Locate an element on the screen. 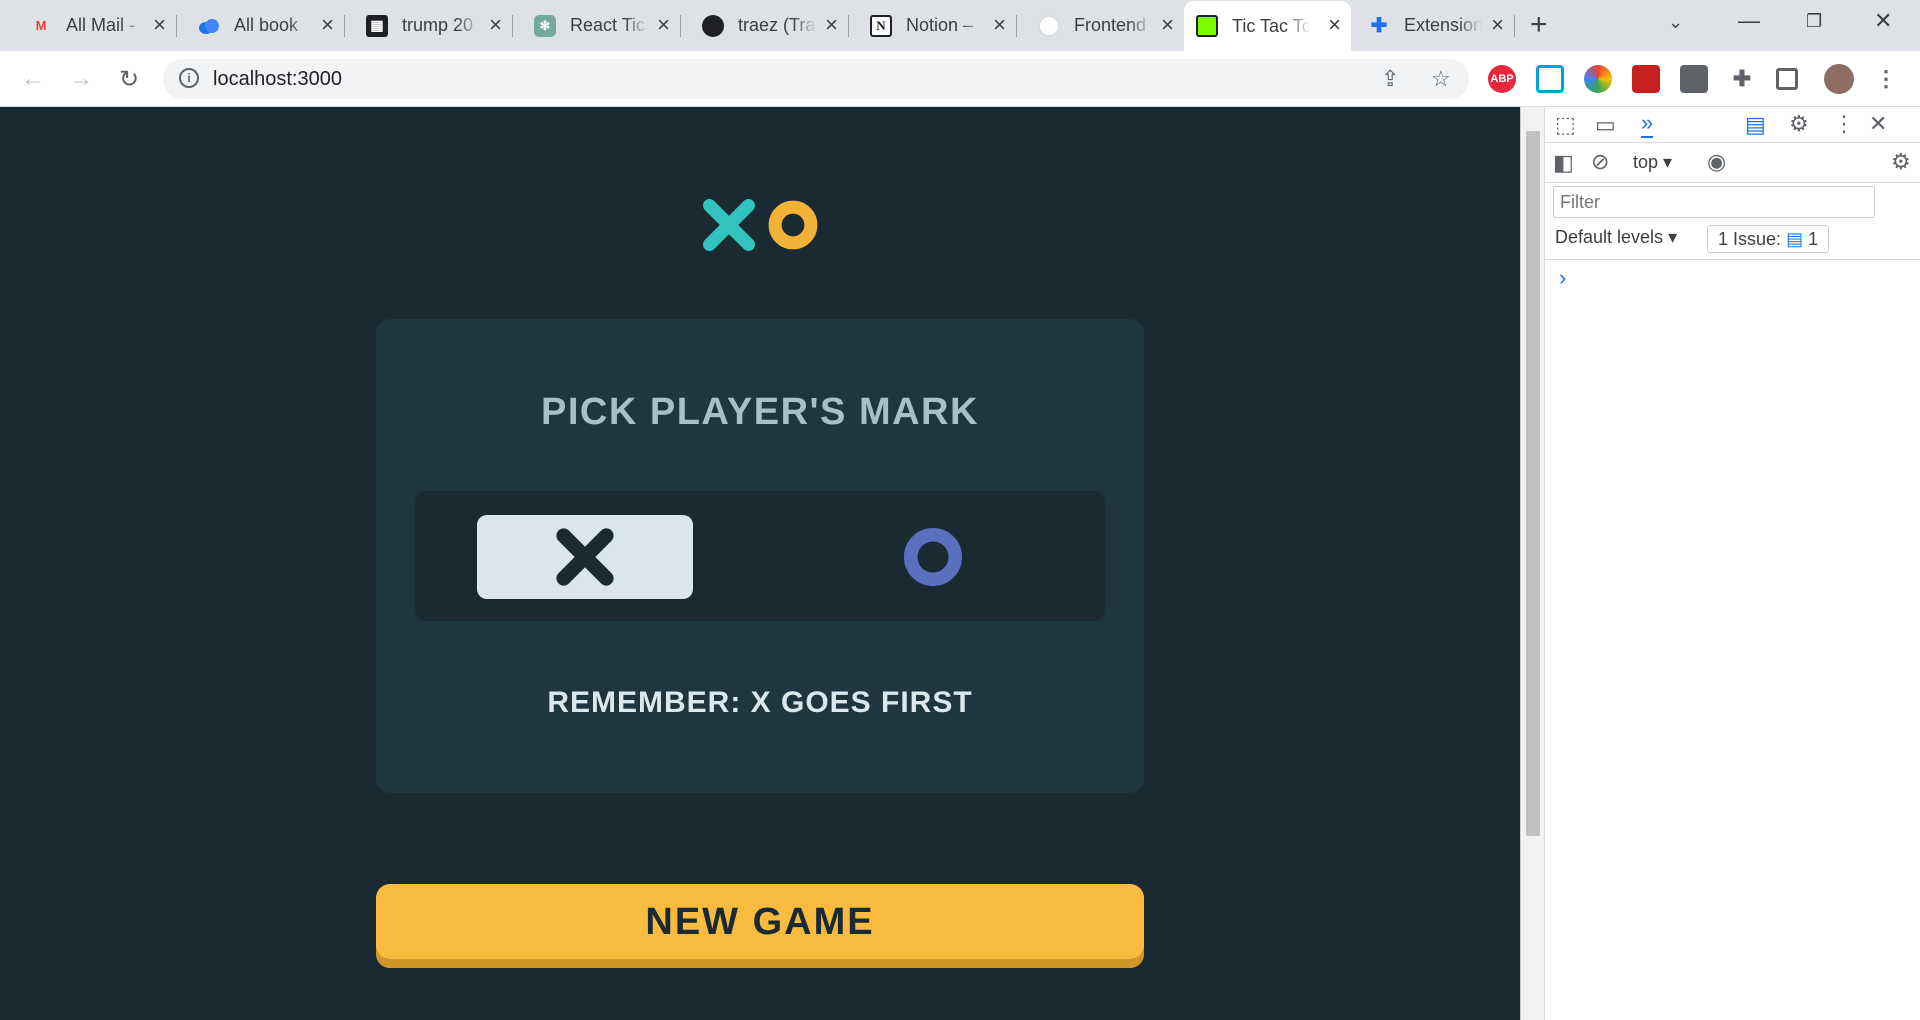  tab-tic-tac-toe: Tic Tac To × is located at coordinates (1267, 26).